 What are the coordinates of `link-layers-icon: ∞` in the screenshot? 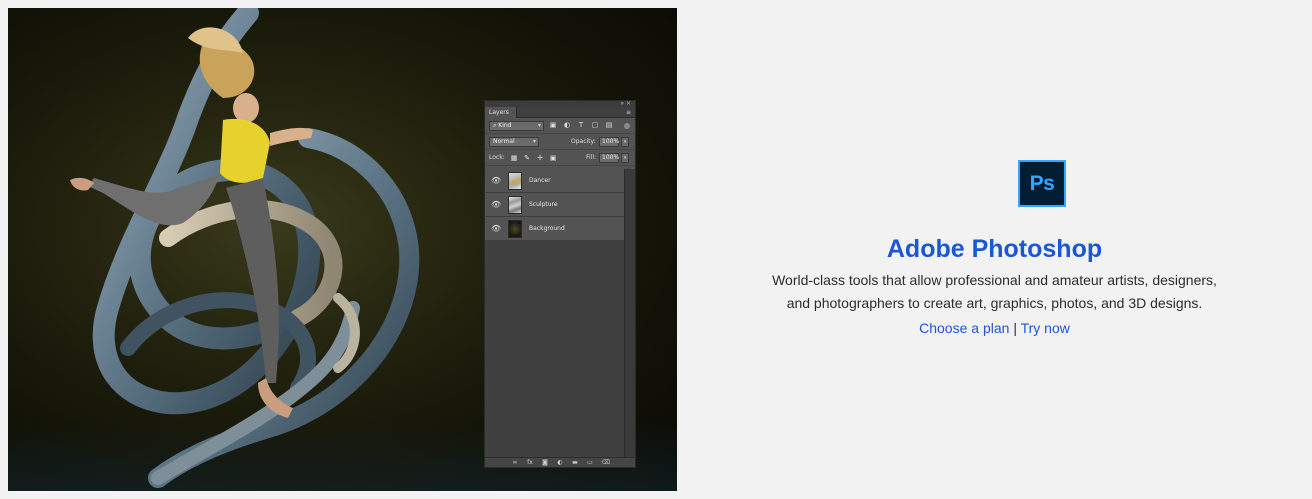 It's located at (515, 462).